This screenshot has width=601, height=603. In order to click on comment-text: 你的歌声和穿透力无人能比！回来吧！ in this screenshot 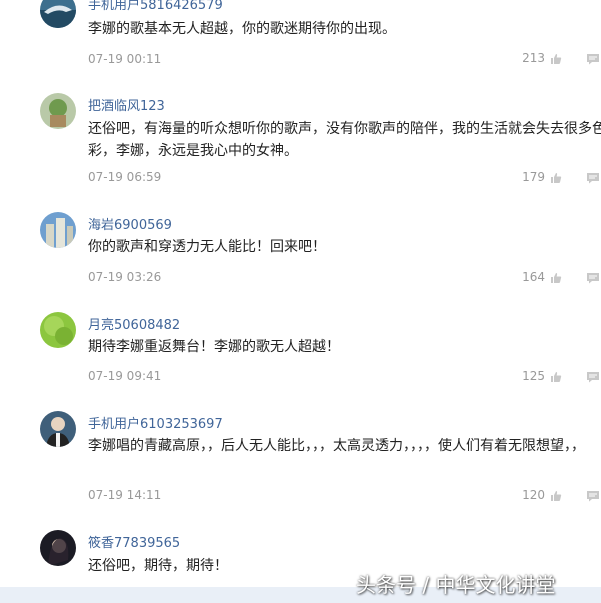, I will do `click(207, 247)`.